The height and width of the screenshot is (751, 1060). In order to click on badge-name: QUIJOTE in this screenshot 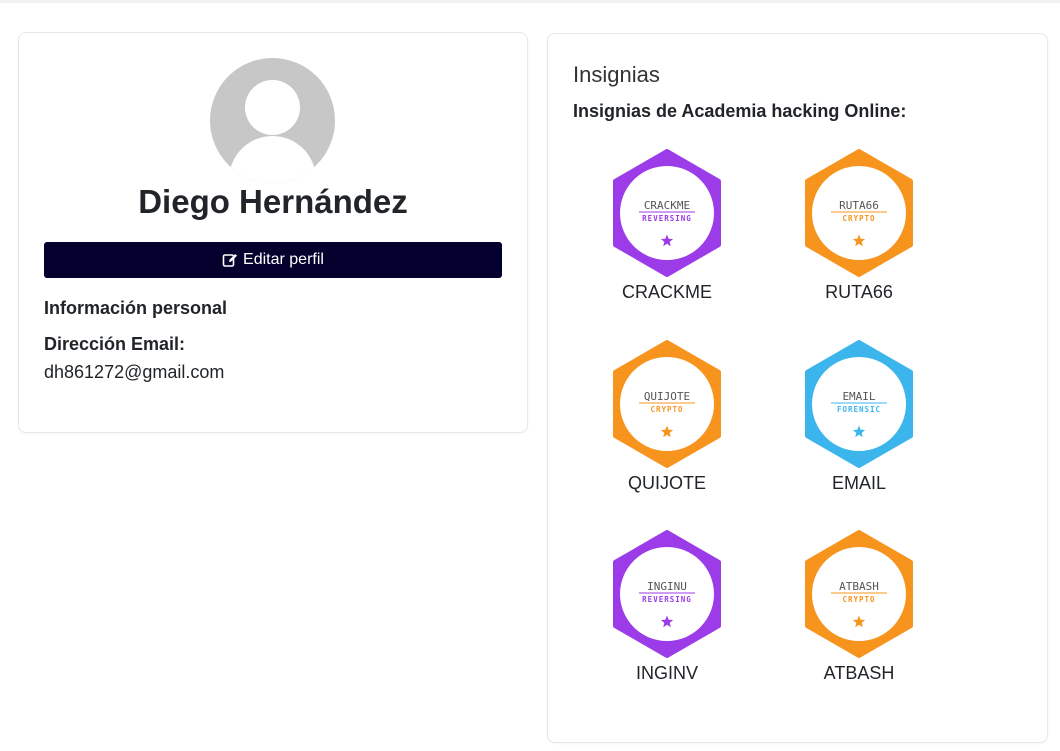, I will do `click(666, 483)`.